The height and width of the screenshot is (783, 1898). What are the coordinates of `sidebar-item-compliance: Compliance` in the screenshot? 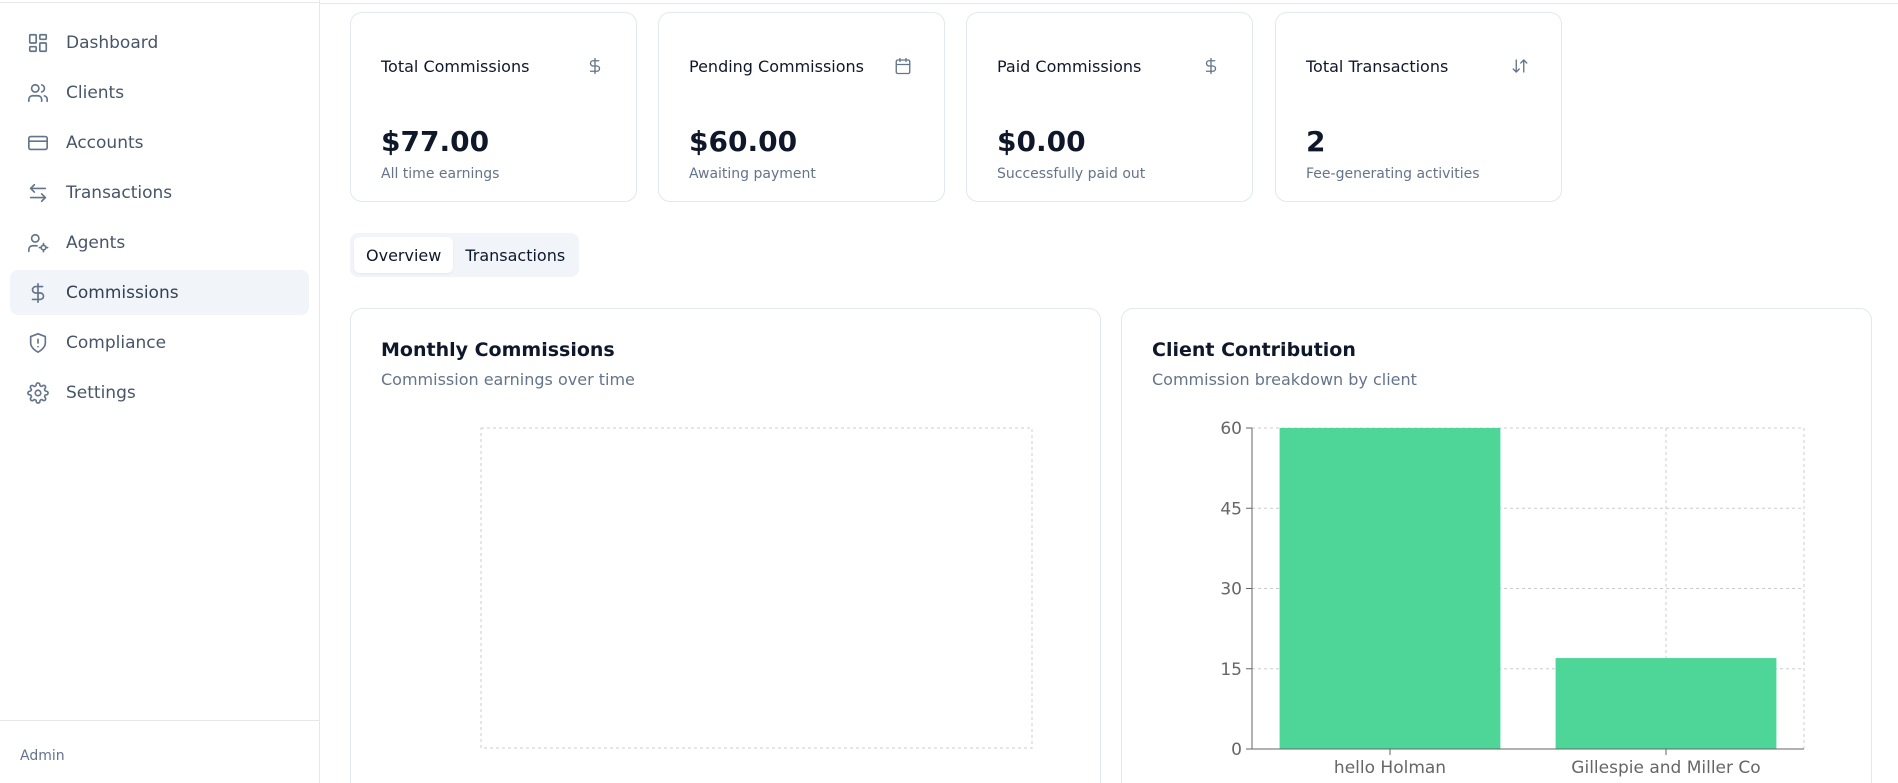 It's located at (159, 342).